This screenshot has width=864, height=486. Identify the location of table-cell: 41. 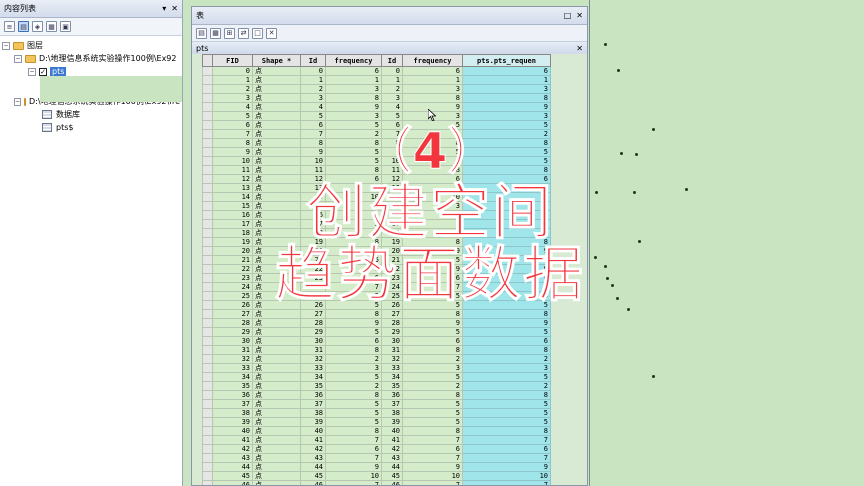
(232, 440).